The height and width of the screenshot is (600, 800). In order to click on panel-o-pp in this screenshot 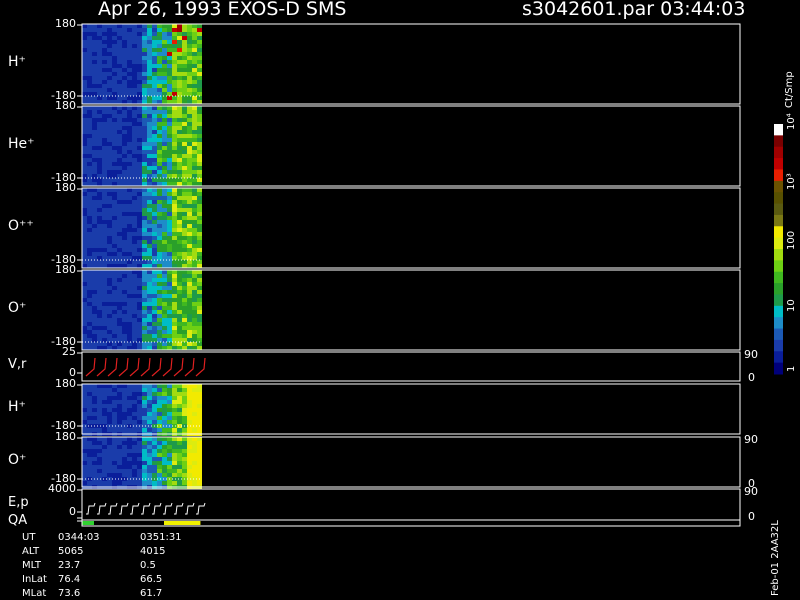, I will do `click(409, 228)`.